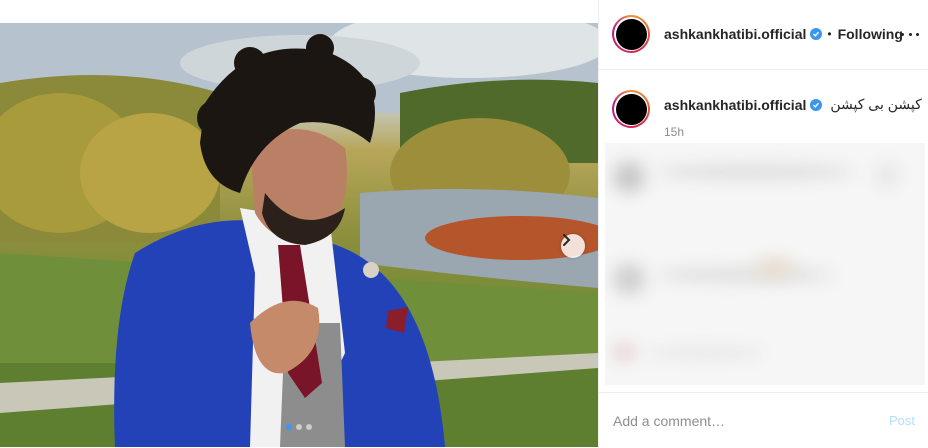  Describe the element at coordinates (735, 34) in the screenshot. I see `header-username-link: ashkankhatibi.official` at that location.